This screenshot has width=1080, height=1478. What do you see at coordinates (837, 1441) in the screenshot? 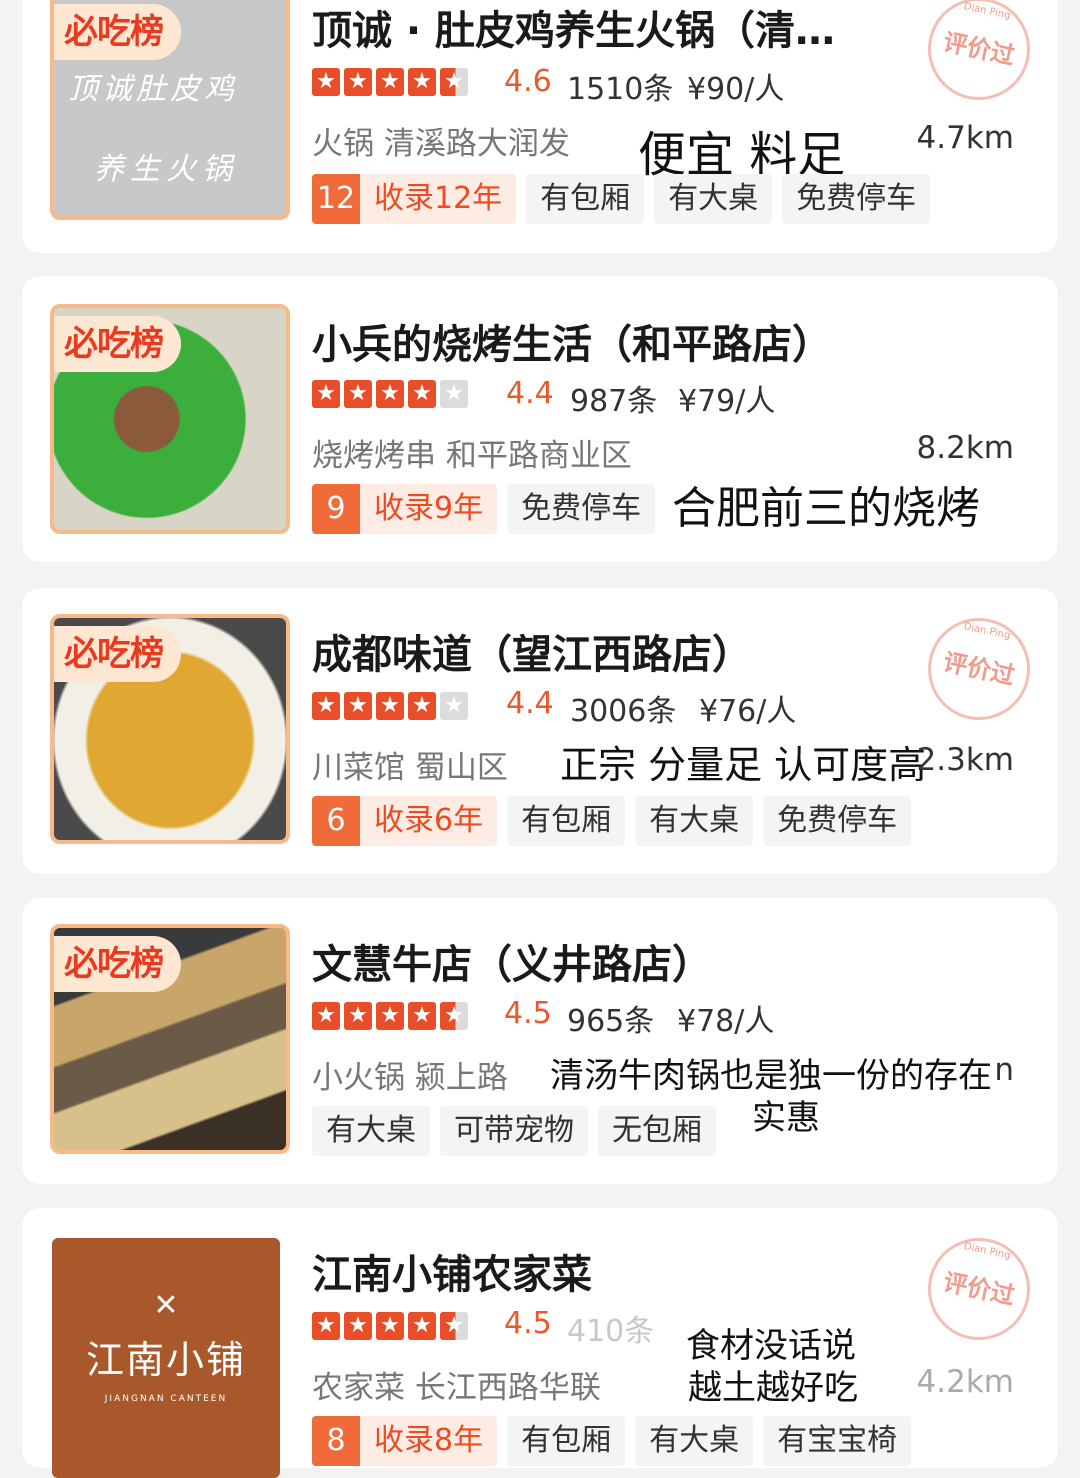
I see `feature-tag: 有宝宝椅` at bounding box center [837, 1441].